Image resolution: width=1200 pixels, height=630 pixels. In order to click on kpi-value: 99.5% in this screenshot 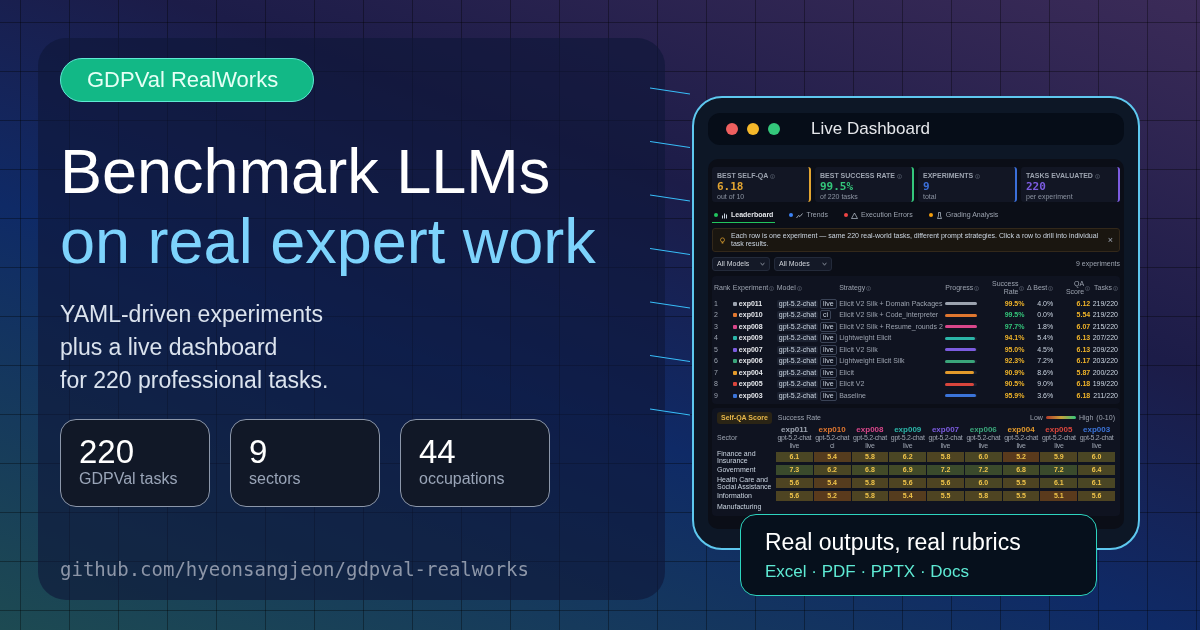, I will do `click(837, 186)`.